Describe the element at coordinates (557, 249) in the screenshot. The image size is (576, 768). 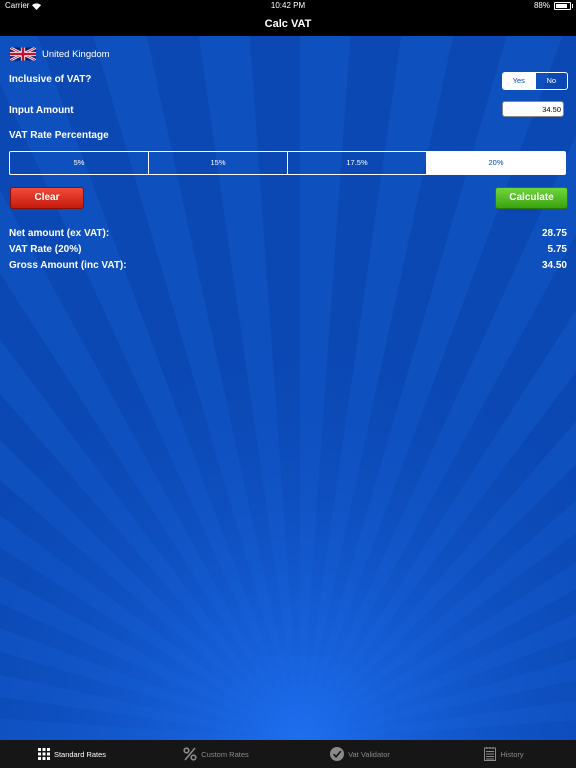
I see `vat-amount-value: 5.75` at that location.